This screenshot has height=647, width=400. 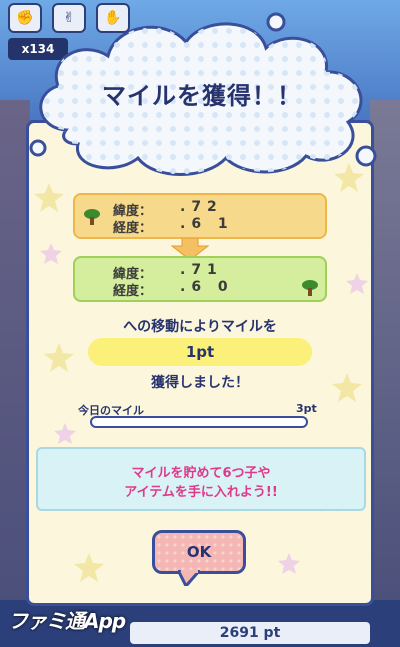 I want to click on destination-lon-value: .6 0, so click(x=207, y=287).